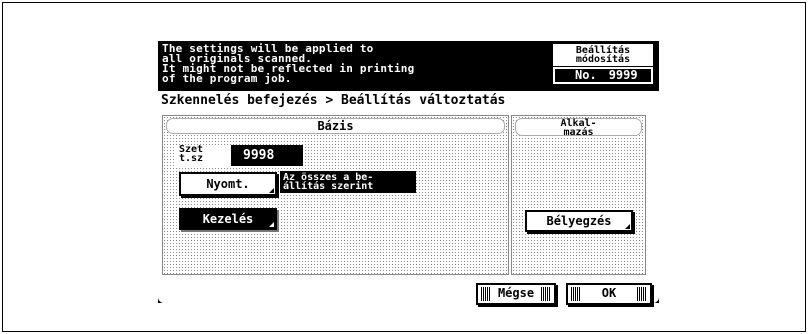  What do you see at coordinates (267, 155) in the screenshot?
I see `set-number-value: 9998` at bounding box center [267, 155].